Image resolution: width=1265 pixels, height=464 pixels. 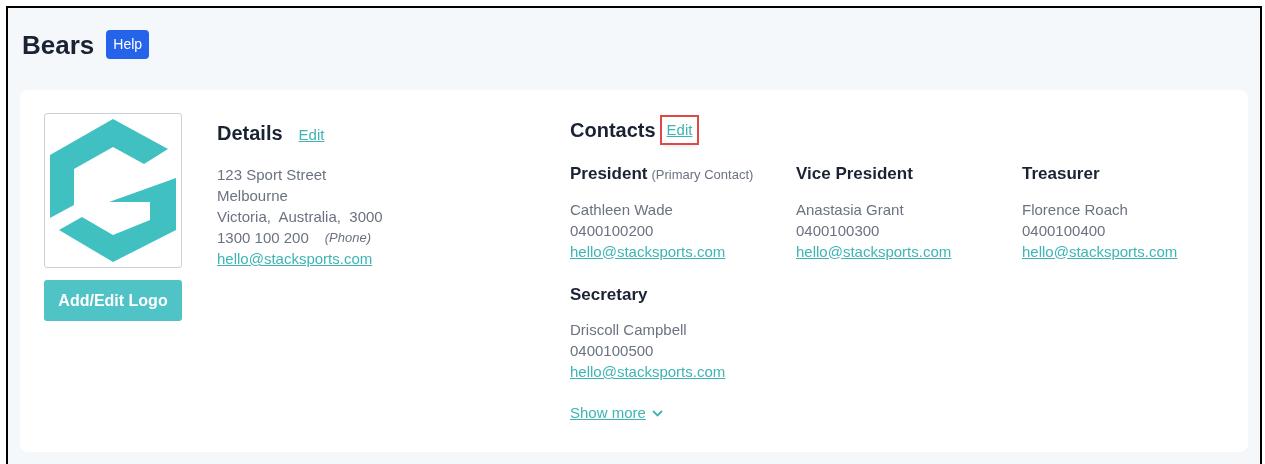 What do you see at coordinates (609, 174) in the screenshot?
I see `contact-role: President` at bounding box center [609, 174].